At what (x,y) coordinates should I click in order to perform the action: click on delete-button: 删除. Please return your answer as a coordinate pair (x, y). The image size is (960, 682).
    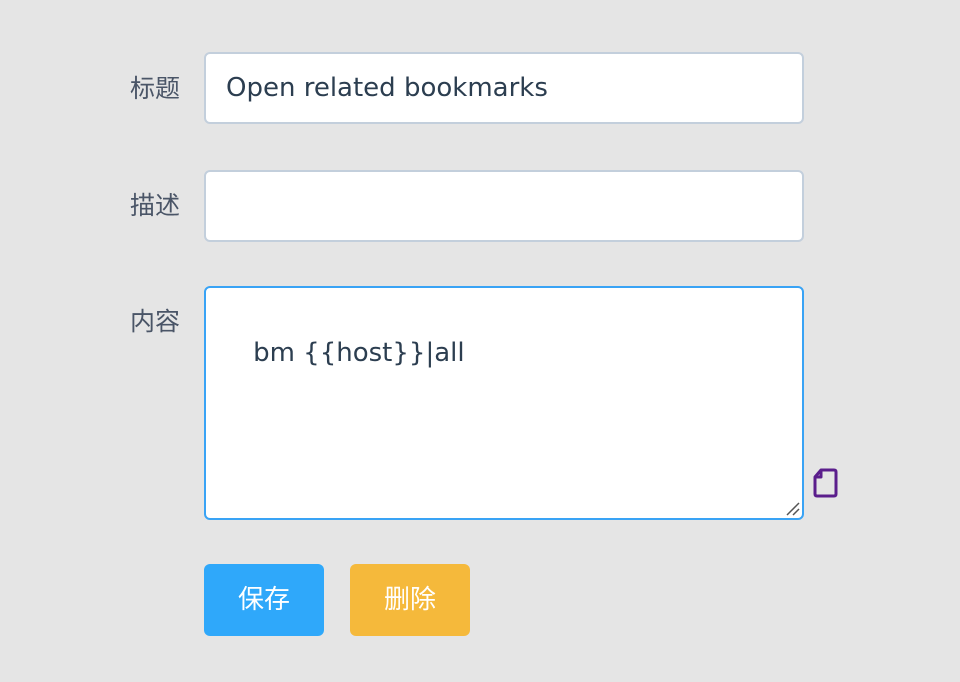
    Looking at the image, I should click on (410, 600).